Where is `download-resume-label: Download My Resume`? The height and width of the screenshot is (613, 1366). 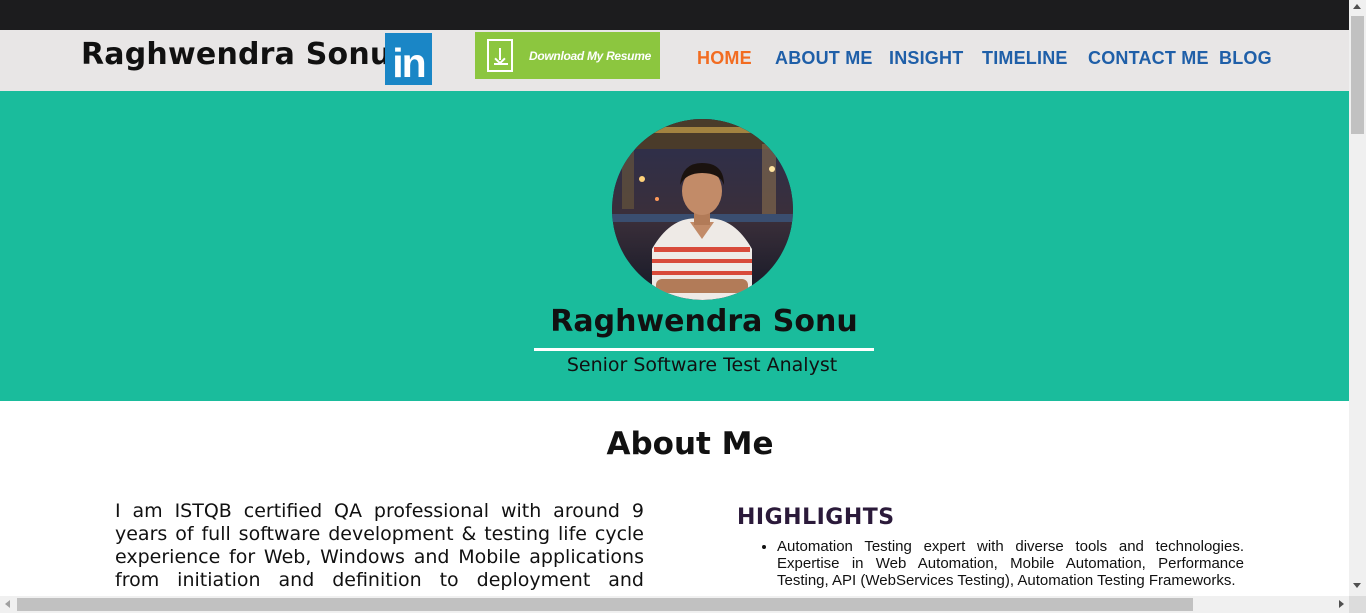
download-resume-label: Download My Resume is located at coordinates (590, 55).